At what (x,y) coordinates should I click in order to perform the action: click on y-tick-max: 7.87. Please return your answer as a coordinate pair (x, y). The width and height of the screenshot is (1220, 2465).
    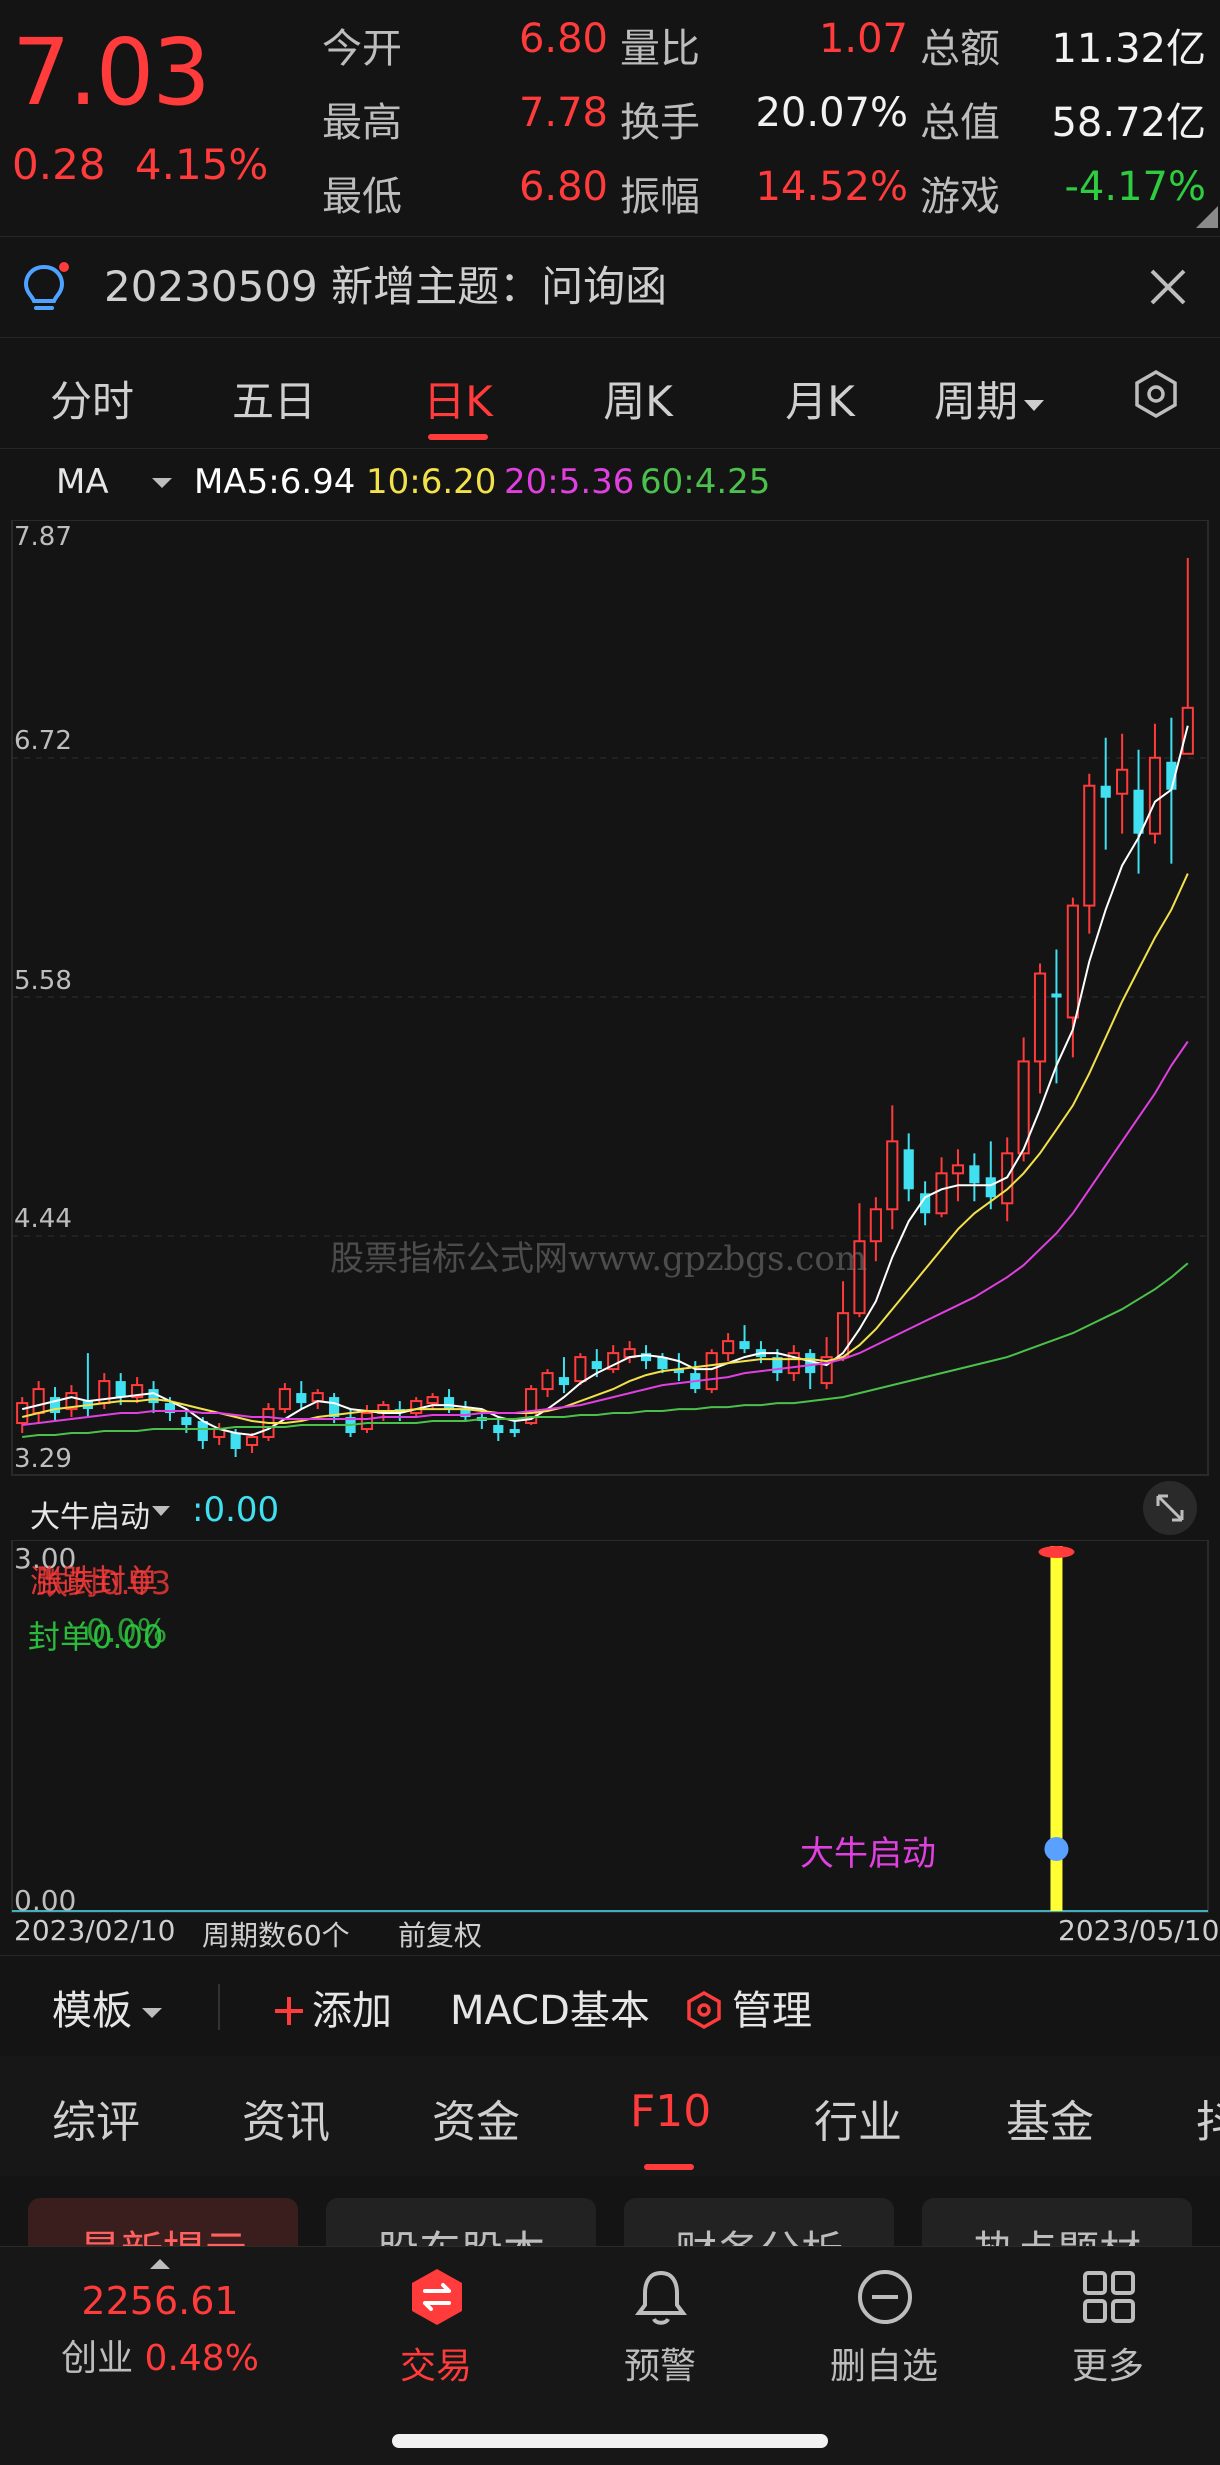
    Looking at the image, I should click on (43, 537).